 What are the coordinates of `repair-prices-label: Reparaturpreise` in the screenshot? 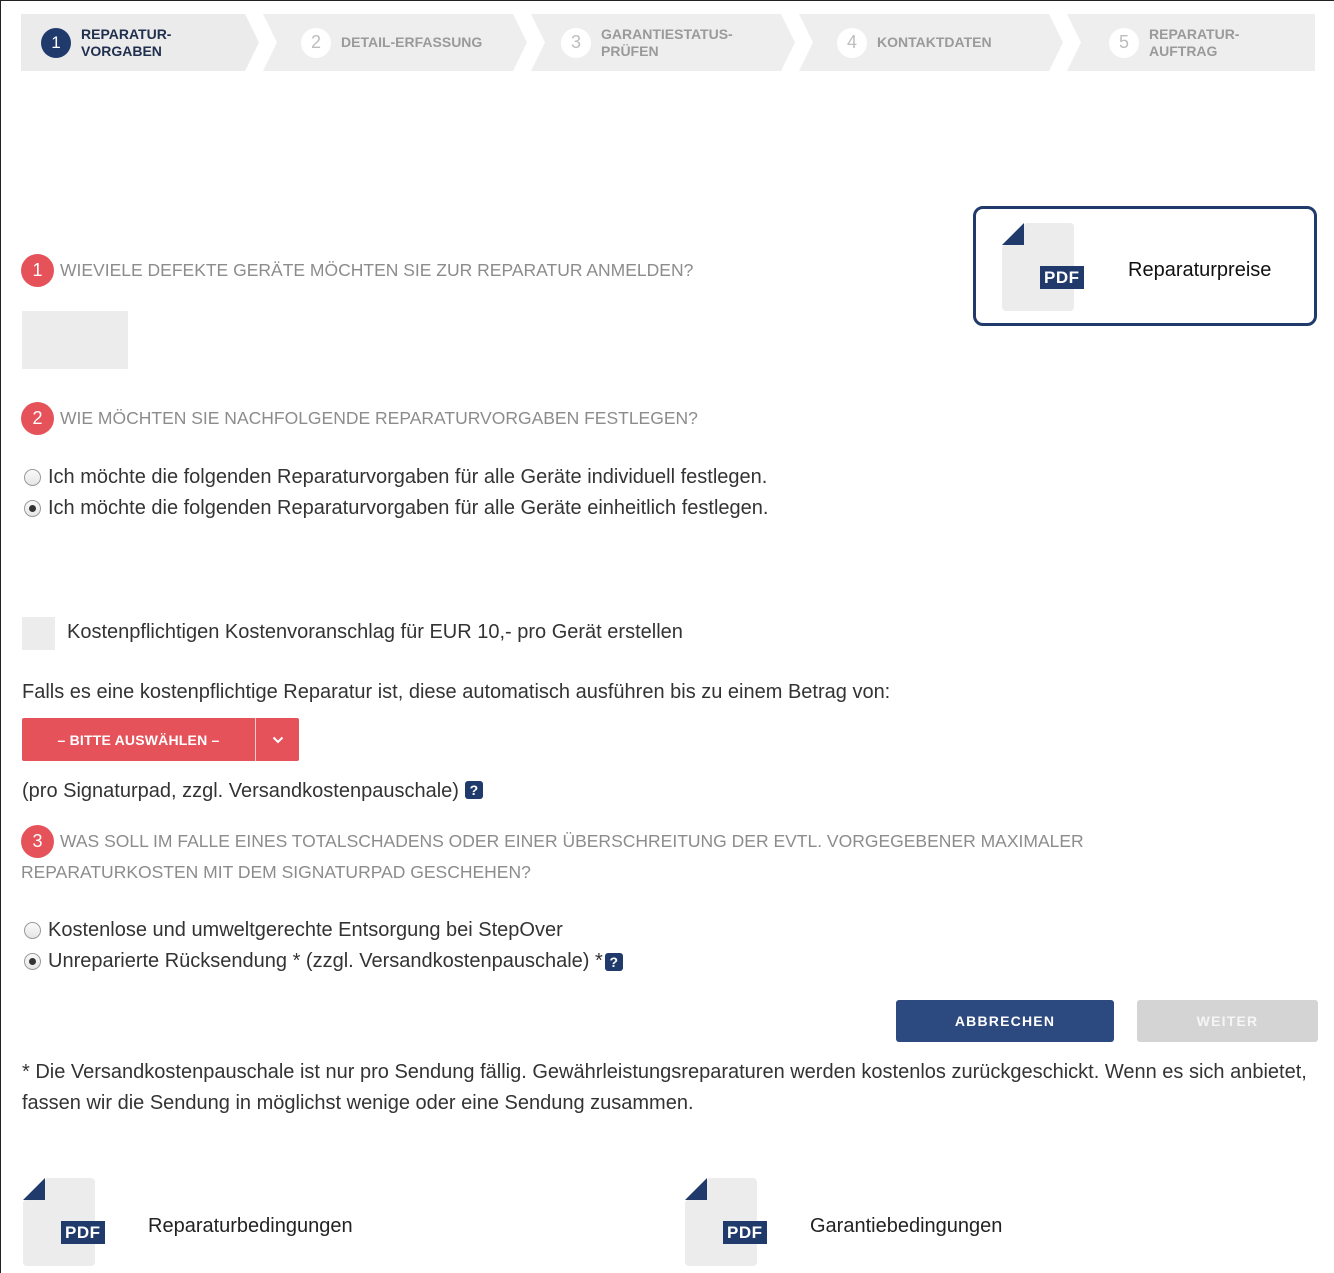 It's located at (1200, 270).